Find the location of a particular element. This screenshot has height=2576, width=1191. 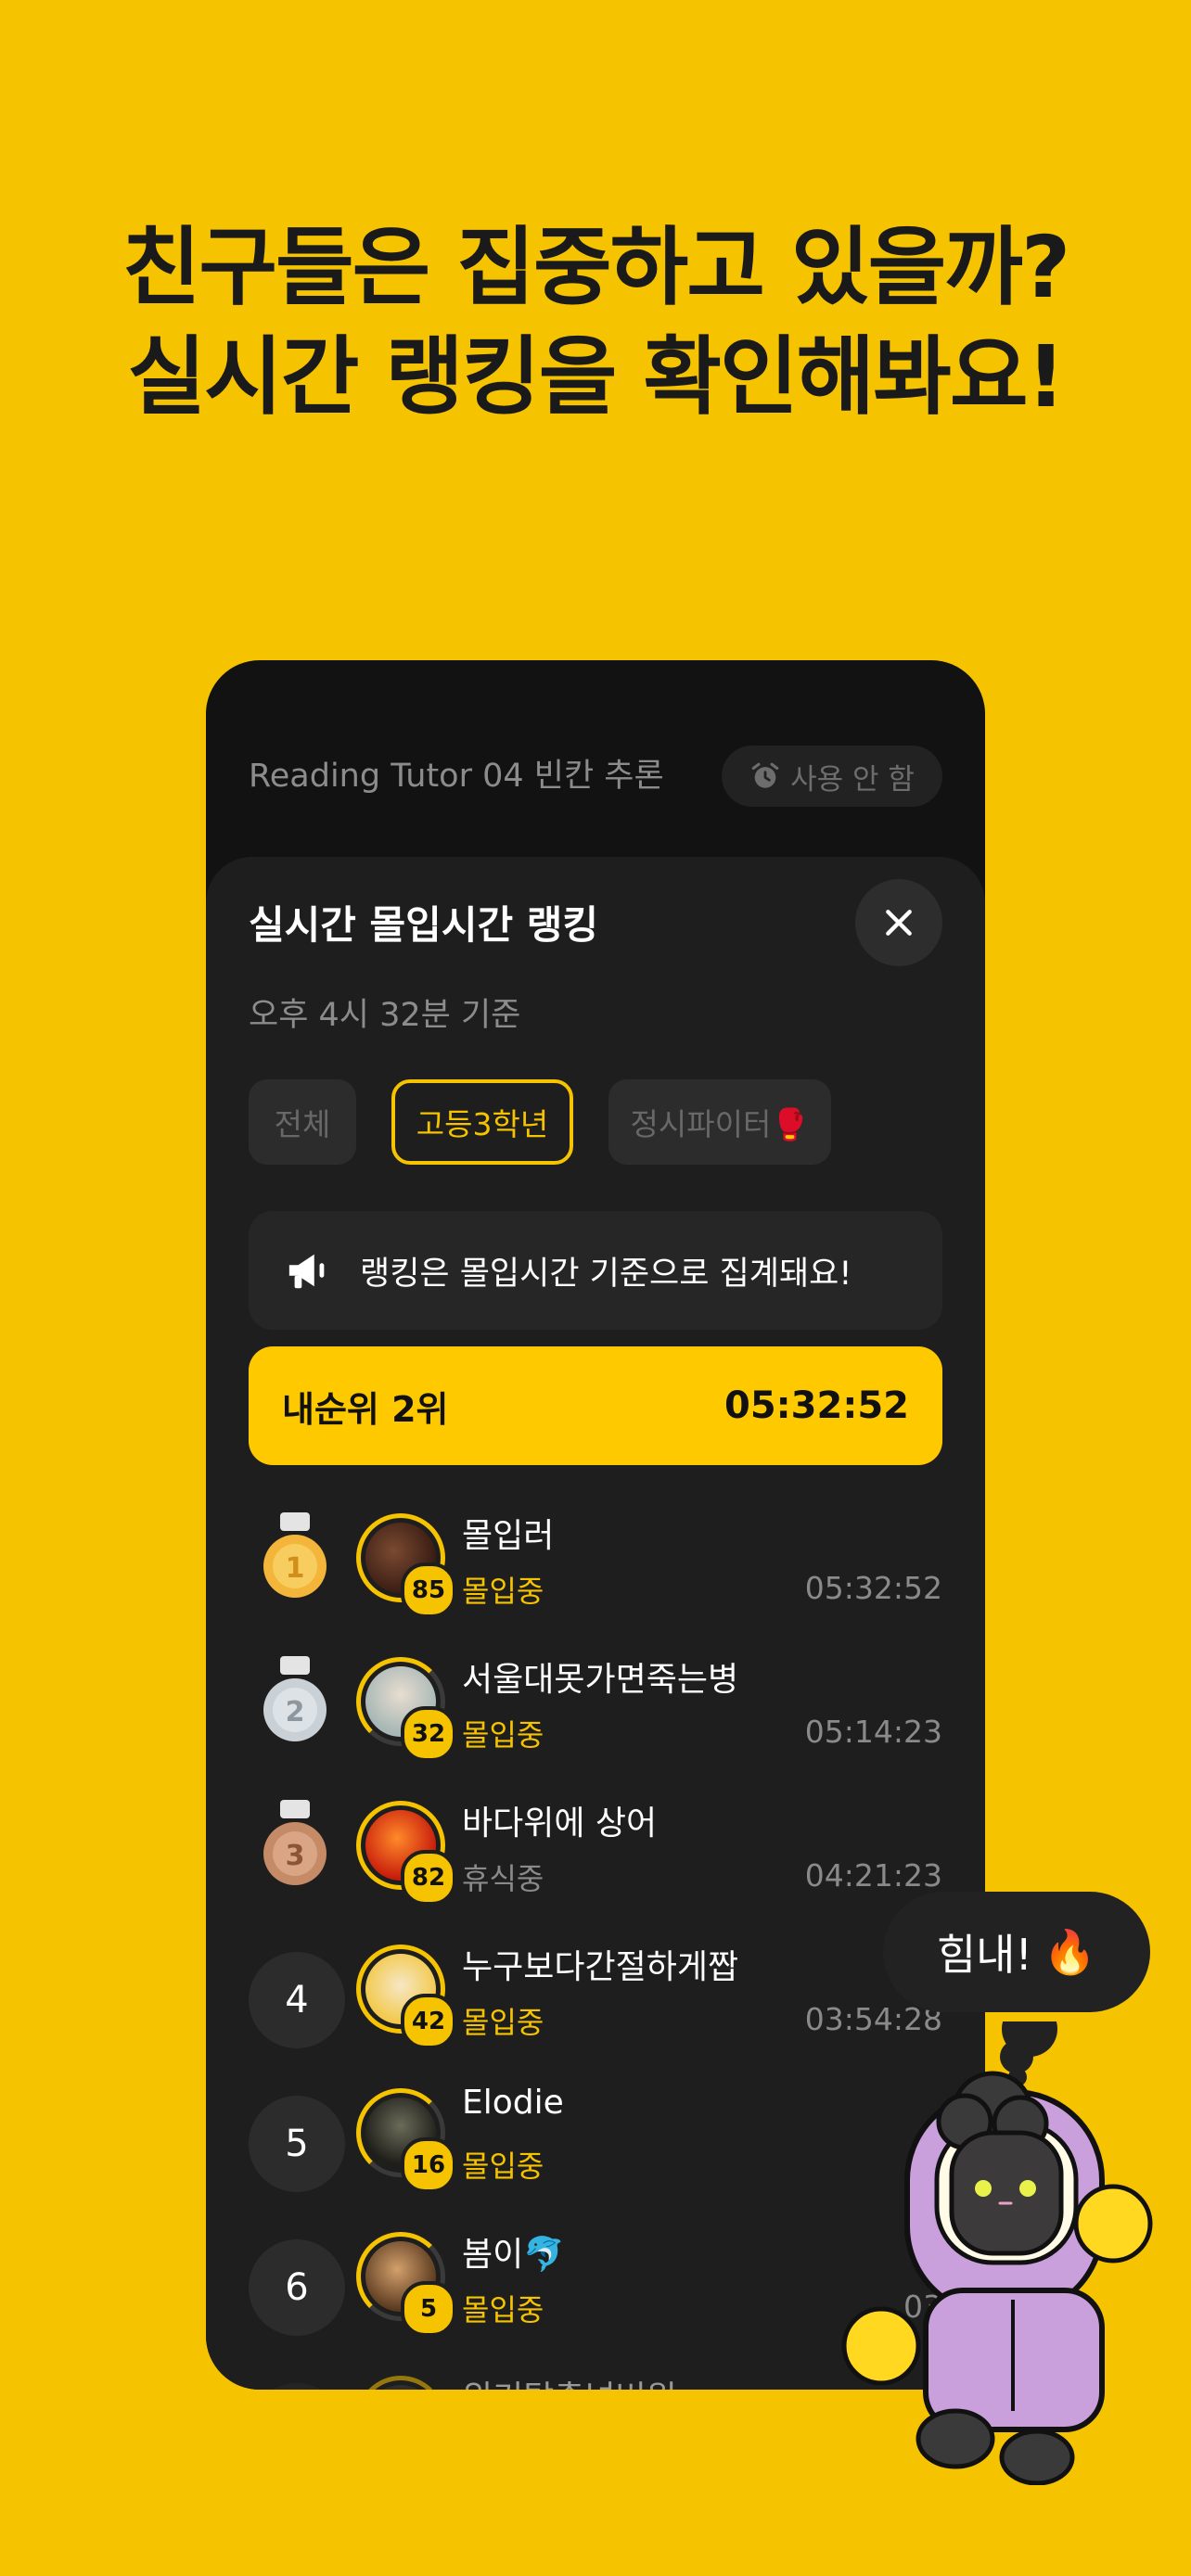

avatar is located at coordinates (400, 2383).